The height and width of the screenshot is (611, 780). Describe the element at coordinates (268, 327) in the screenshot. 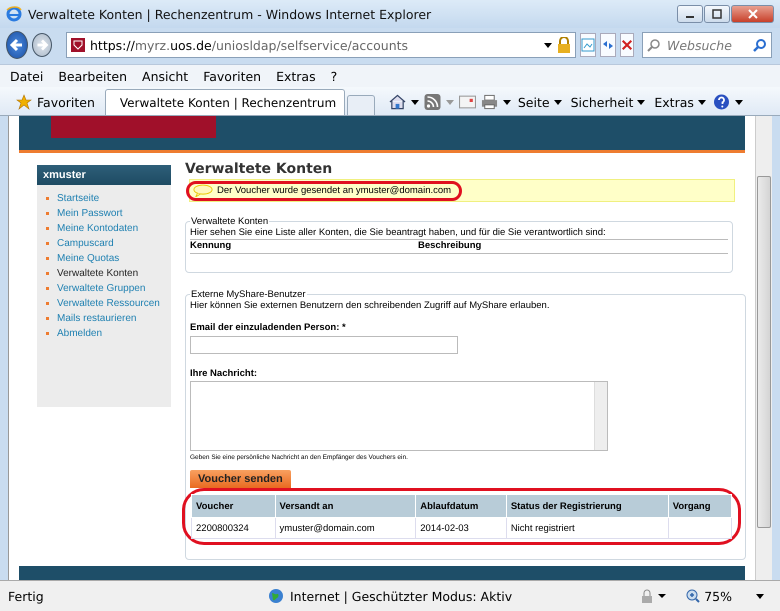

I see `field-label: Email der einzuladenden Person: *` at that location.